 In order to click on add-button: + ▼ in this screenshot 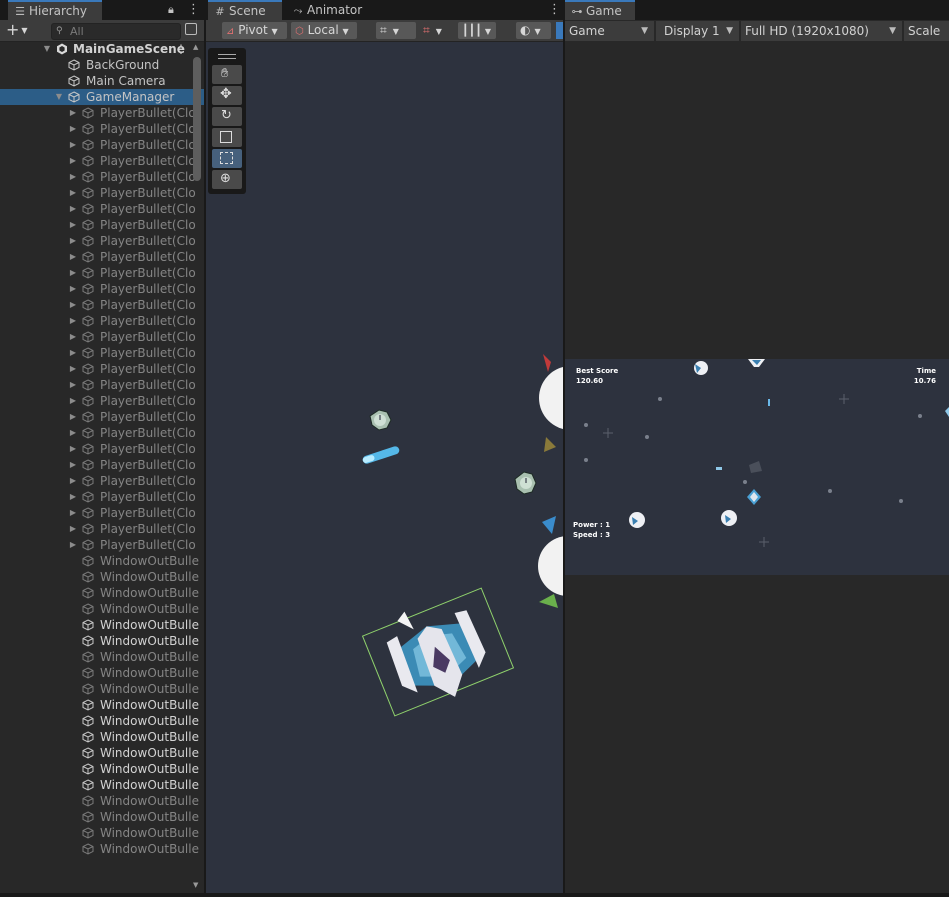, I will do `click(17, 30)`.